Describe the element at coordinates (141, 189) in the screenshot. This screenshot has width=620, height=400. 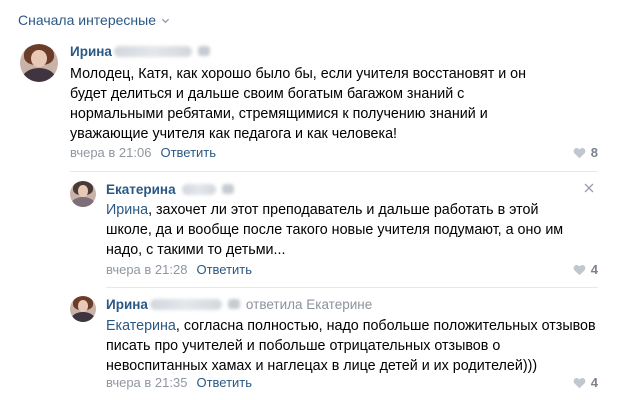
I see `author-name: Екатерина` at that location.